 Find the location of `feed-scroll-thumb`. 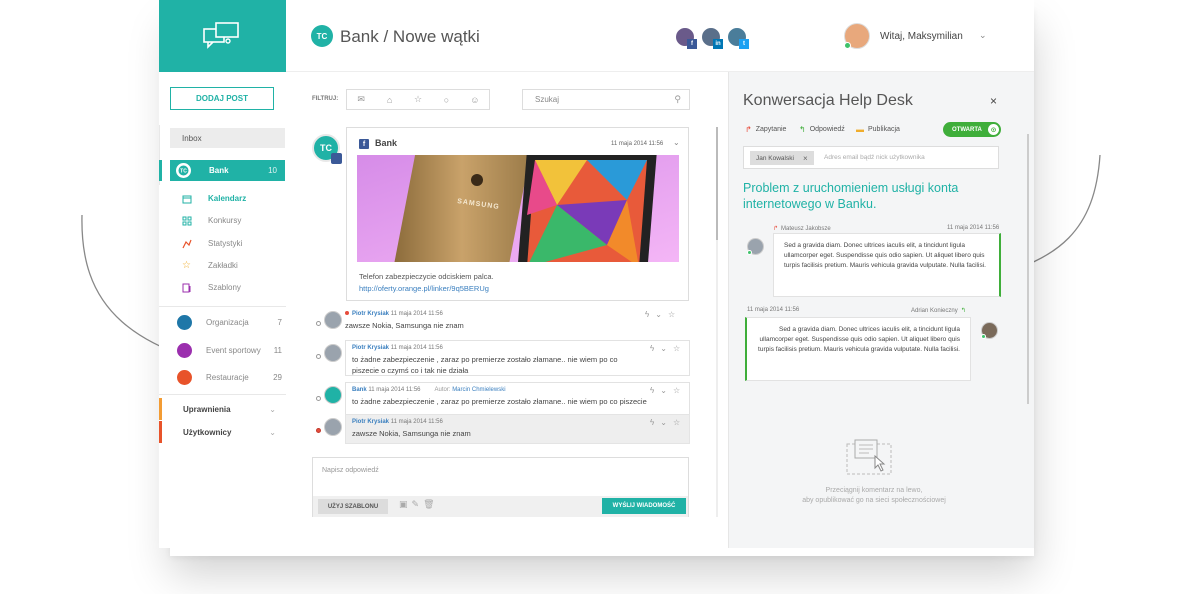

feed-scroll-thumb is located at coordinates (717, 183).